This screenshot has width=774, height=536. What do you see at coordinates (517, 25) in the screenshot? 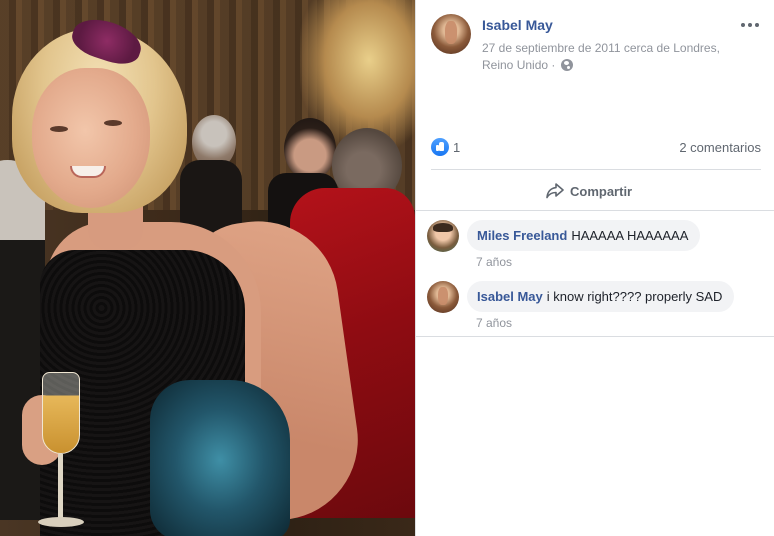
I see `author-name: Isabel May` at bounding box center [517, 25].